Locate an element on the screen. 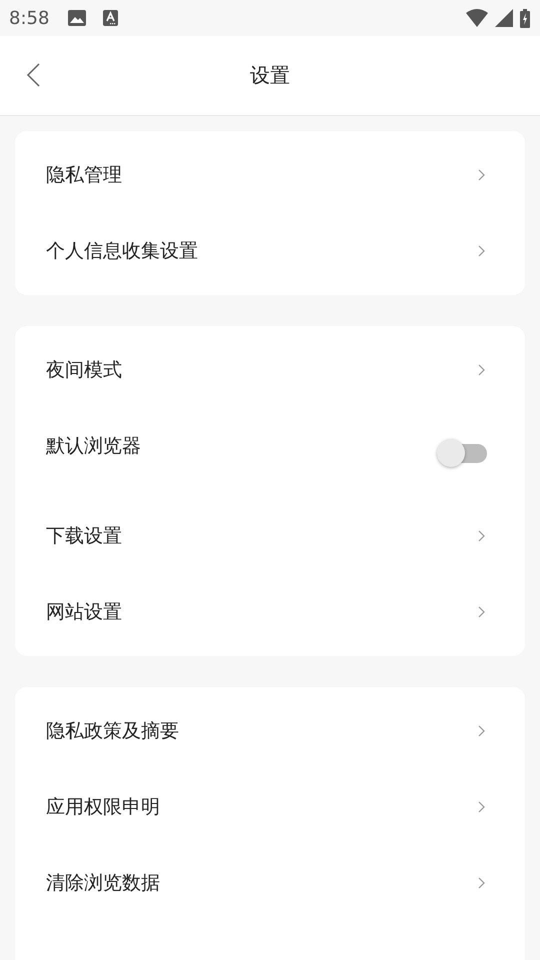 The width and height of the screenshot is (540, 960). settings-item: 默认浏览器 is located at coordinates (93, 446).